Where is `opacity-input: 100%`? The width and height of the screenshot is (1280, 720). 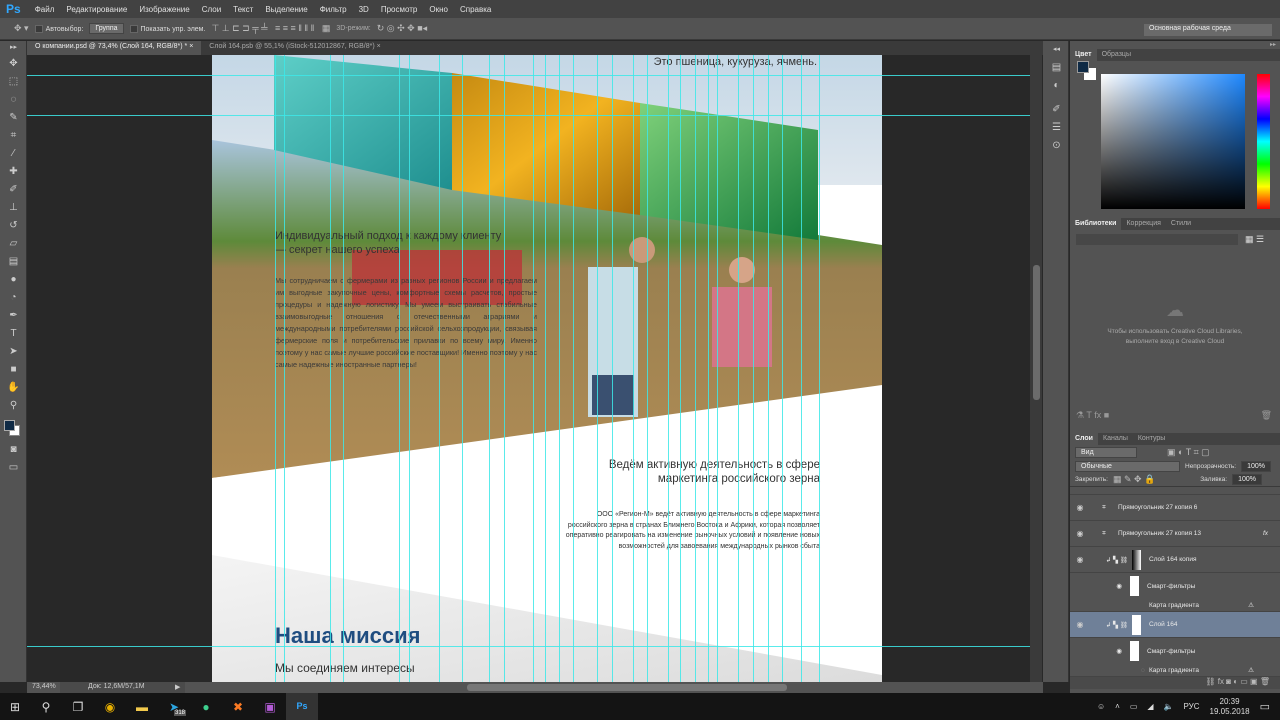 opacity-input: 100% is located at coordinates (1256, 466).